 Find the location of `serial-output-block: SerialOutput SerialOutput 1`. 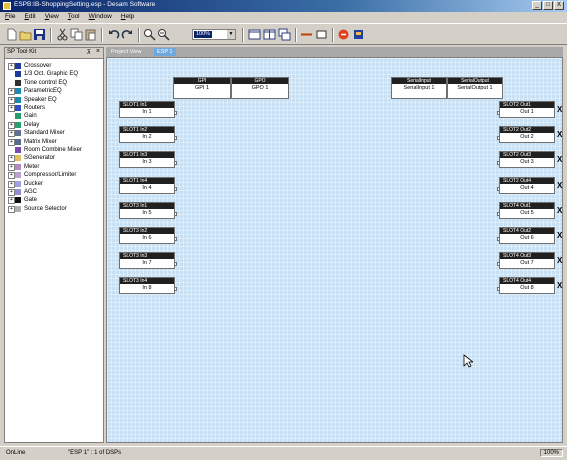

serial-output-block: SerialOutput SerialOutput 1 is located at coordinates (475, 88).